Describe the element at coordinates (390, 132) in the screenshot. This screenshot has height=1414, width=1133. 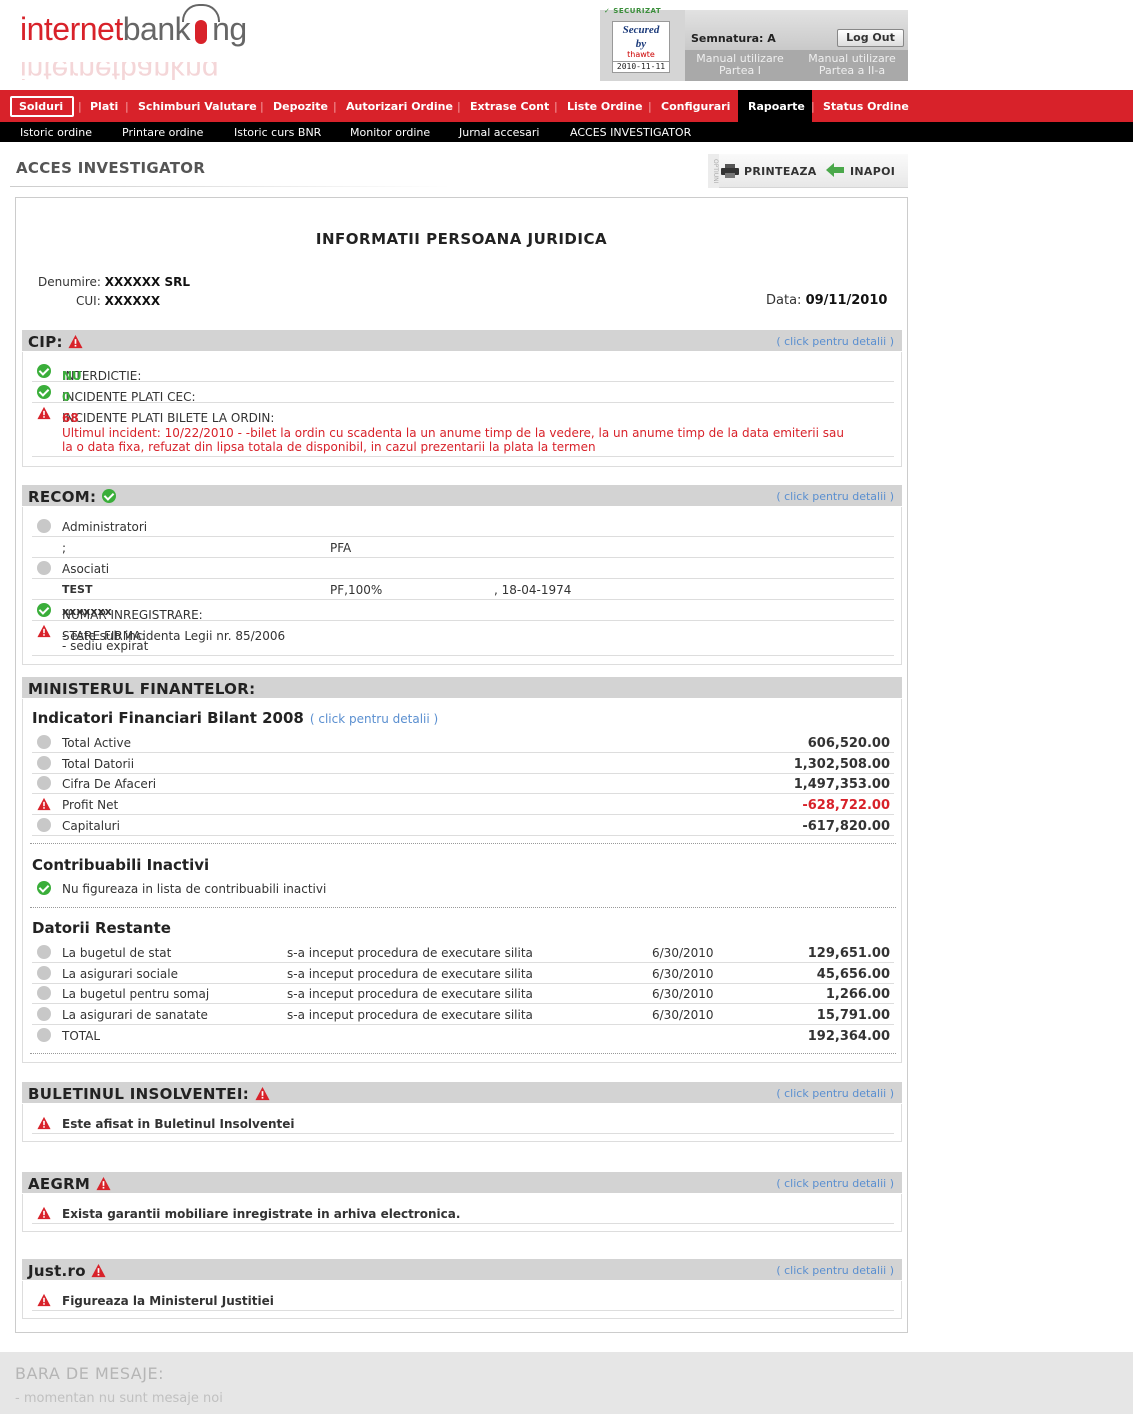
I see `subnav-monitor-ordine: Monitor ordine` at that location.